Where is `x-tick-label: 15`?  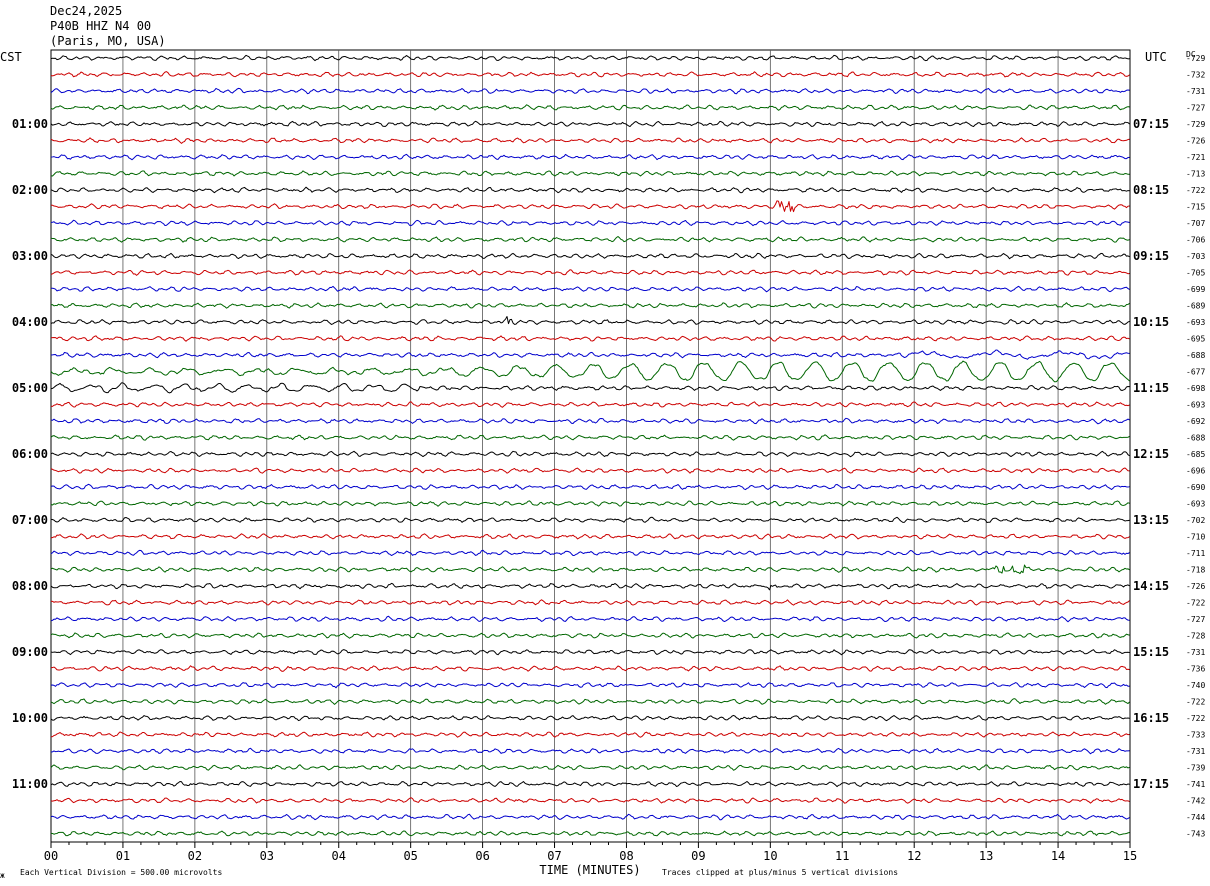 x-tick-label: 15 is located at coordinates (1130, 856).